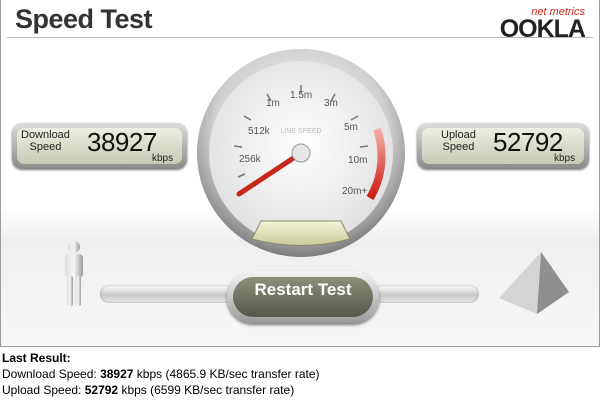 The height and width of the screenshot is (406, 602). I want to click on upload-label: Upload Speed, so click(458, 141).